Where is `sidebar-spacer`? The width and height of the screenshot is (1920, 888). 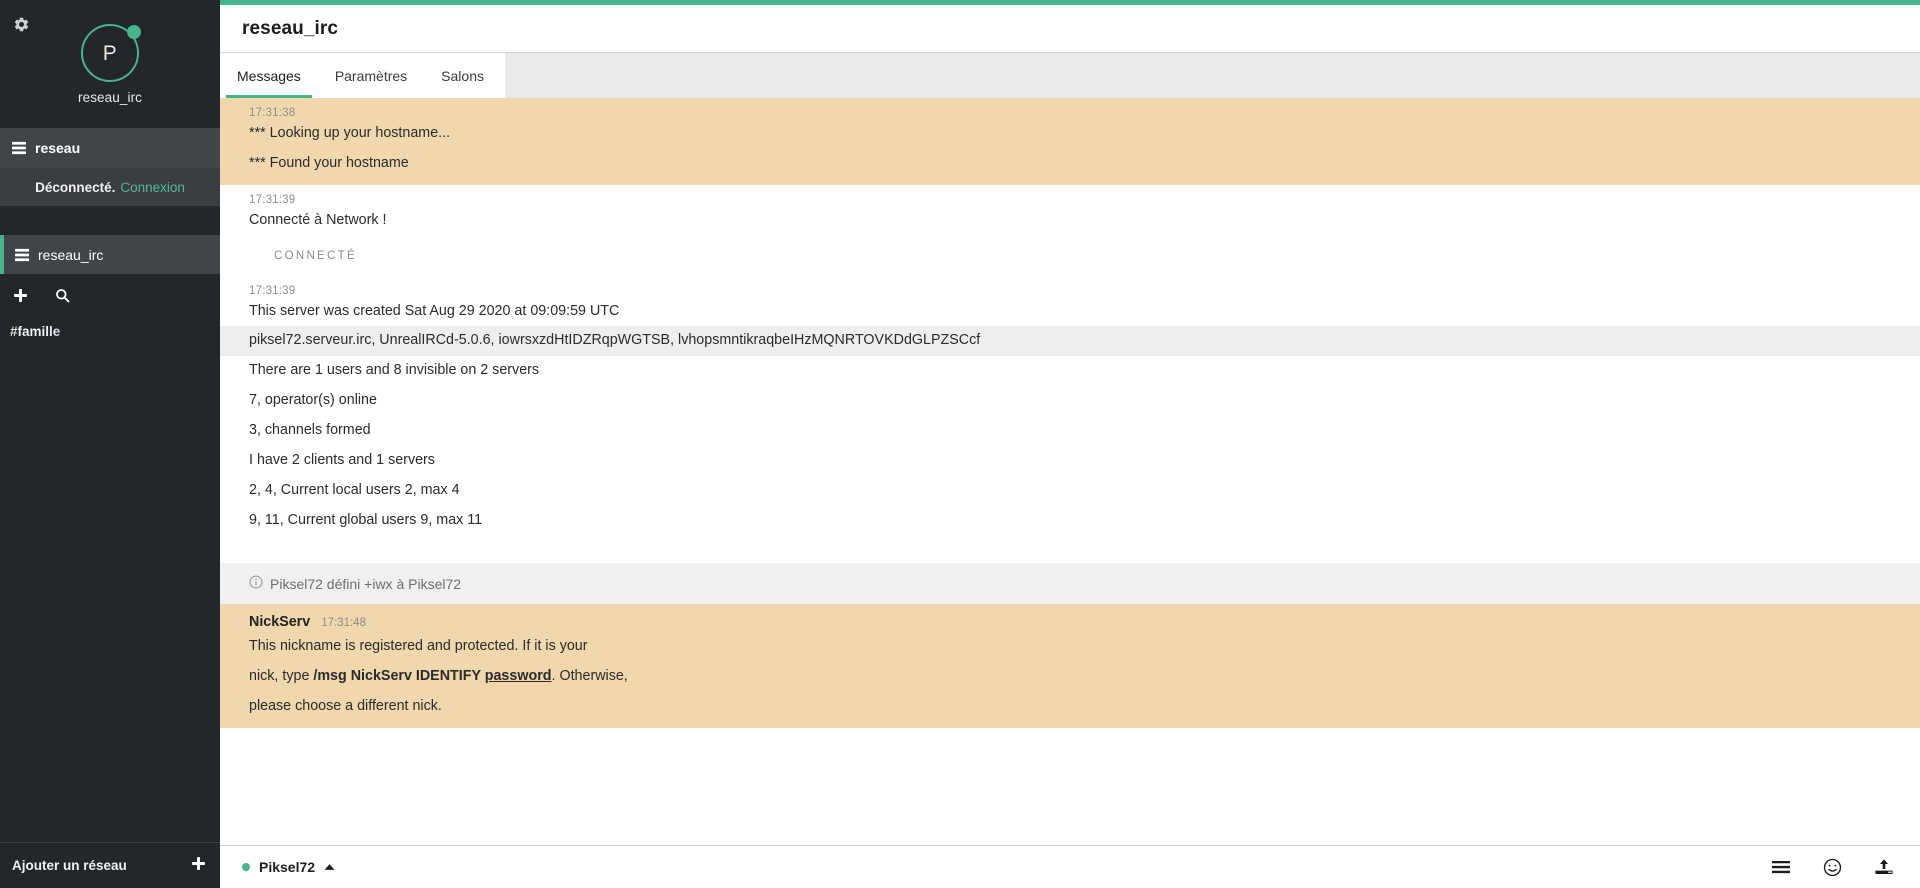 sidebar-spacer is located at coordinates (110, 594).